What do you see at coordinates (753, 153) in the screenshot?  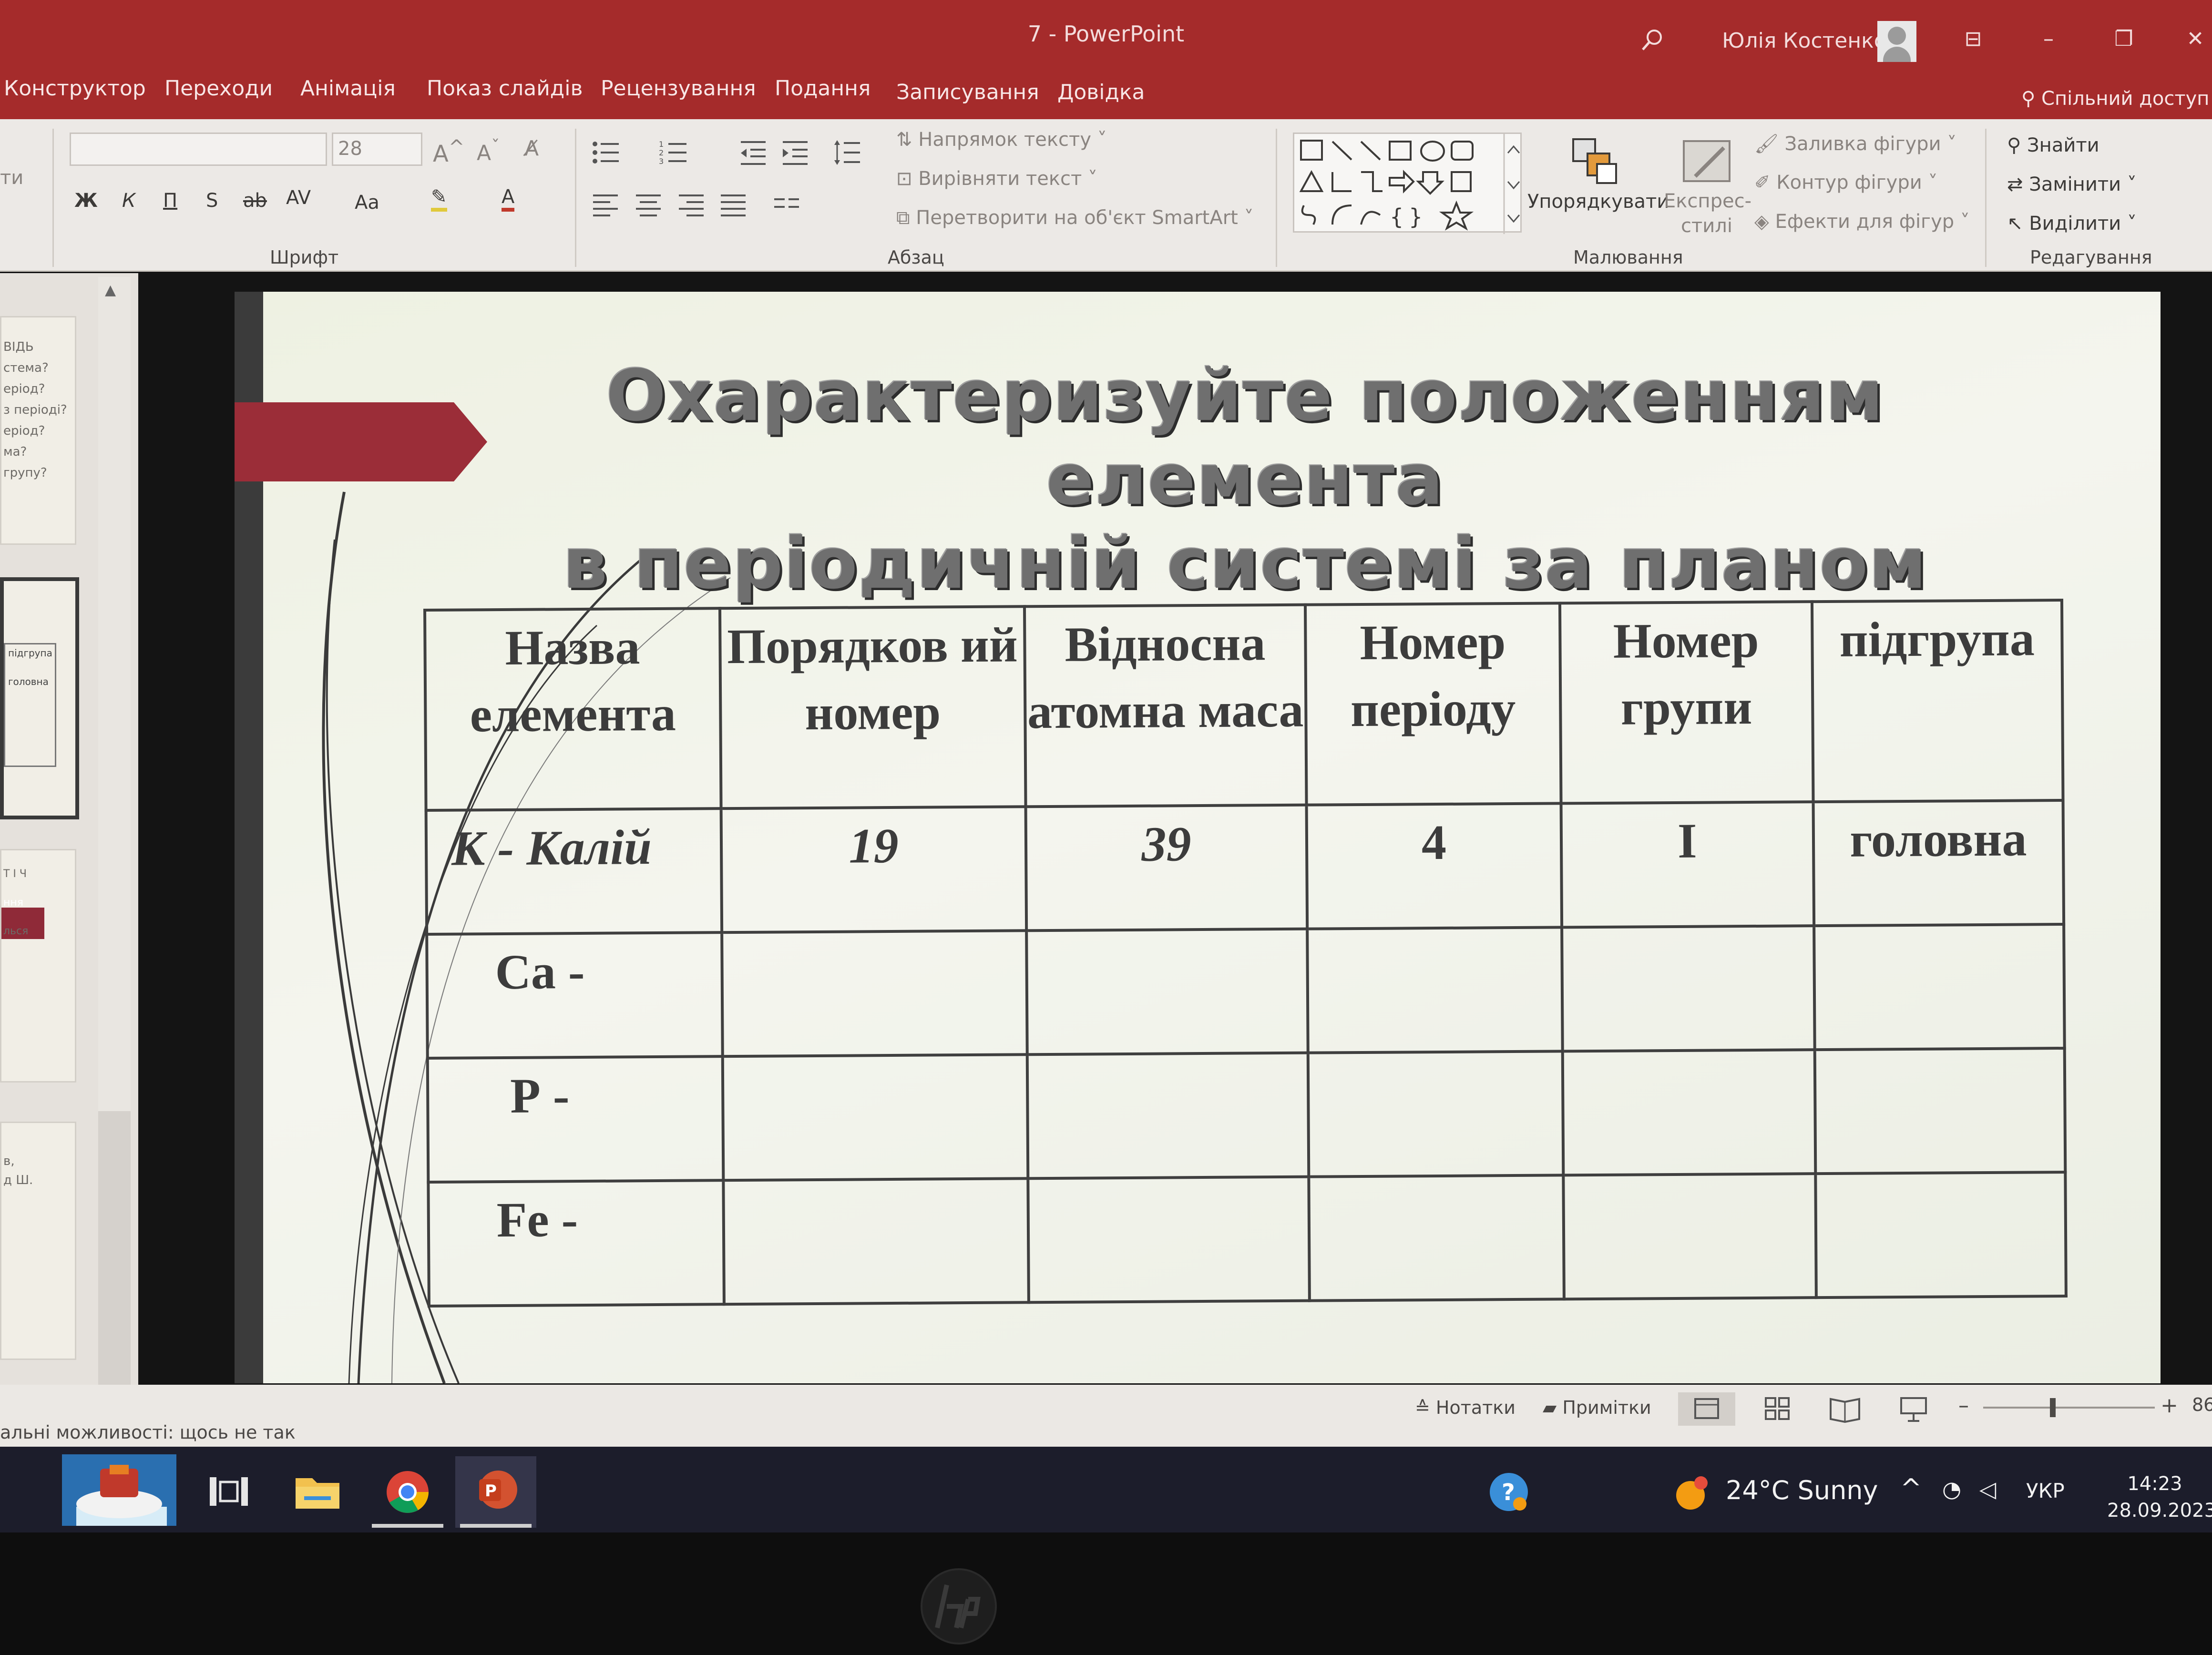 I see `decrease-indent-icon` at bounding box center [753, 153].